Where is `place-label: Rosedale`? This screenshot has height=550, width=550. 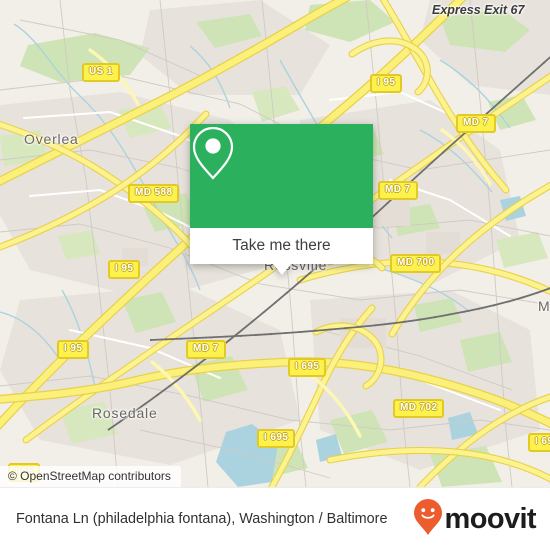
place-label: Rosedale is located at coordinates (125, 413).